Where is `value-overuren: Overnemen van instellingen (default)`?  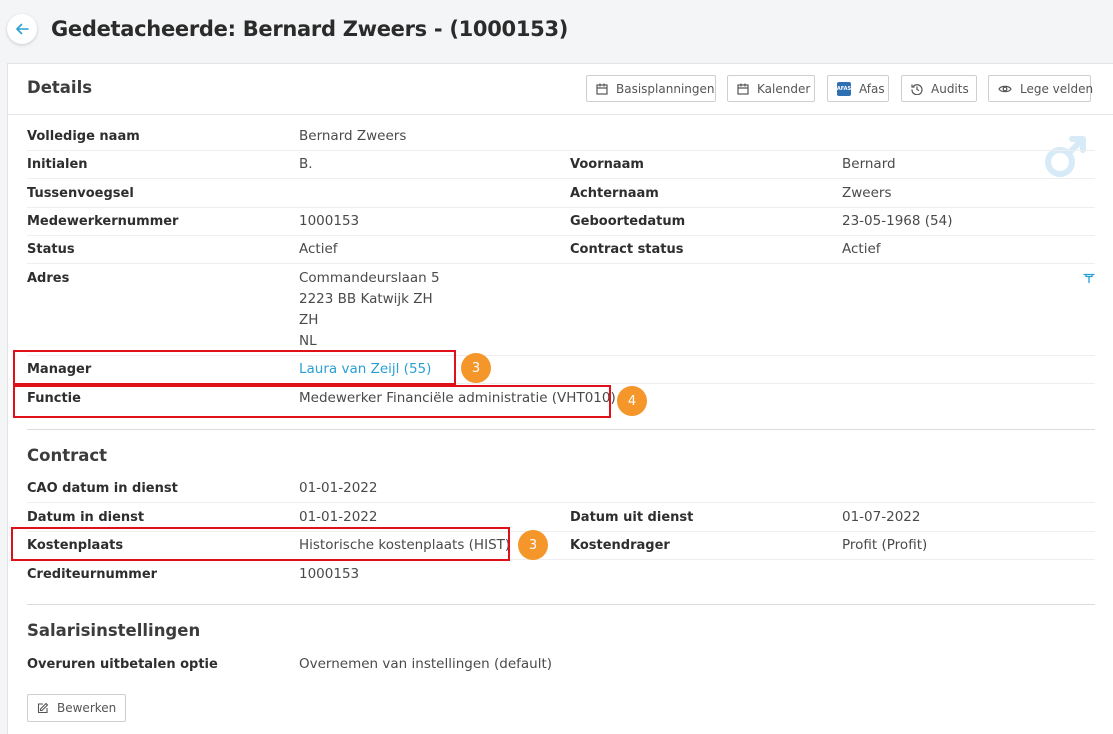
value-overuren: Overnemen van instellingen (default) is located at coordinates (426, 664).